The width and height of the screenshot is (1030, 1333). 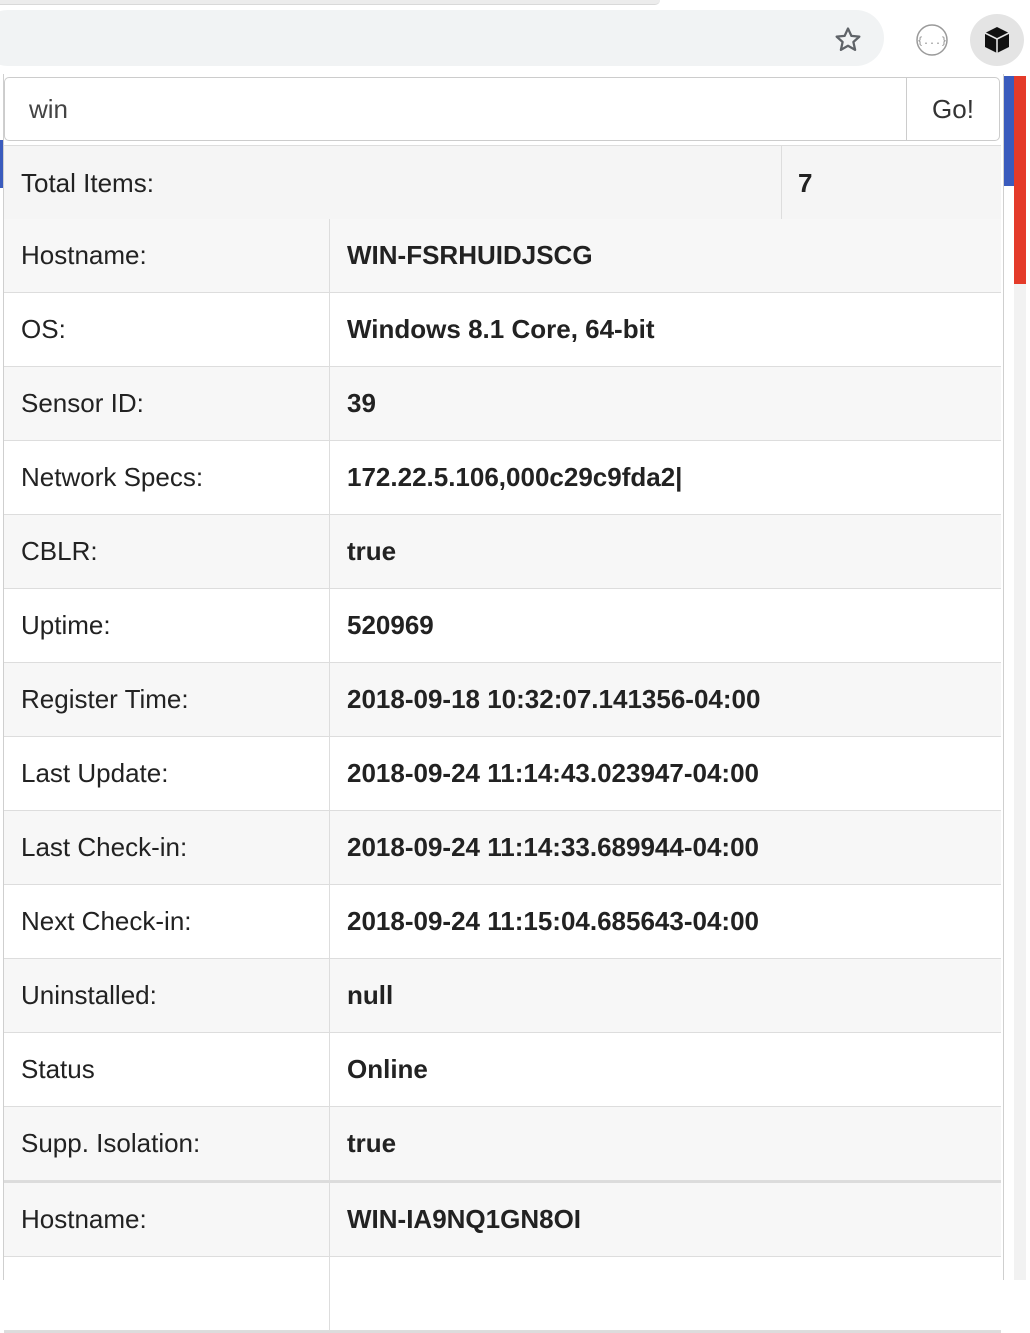 I want to click on row-value: 520969, so click(x=390, y=625).